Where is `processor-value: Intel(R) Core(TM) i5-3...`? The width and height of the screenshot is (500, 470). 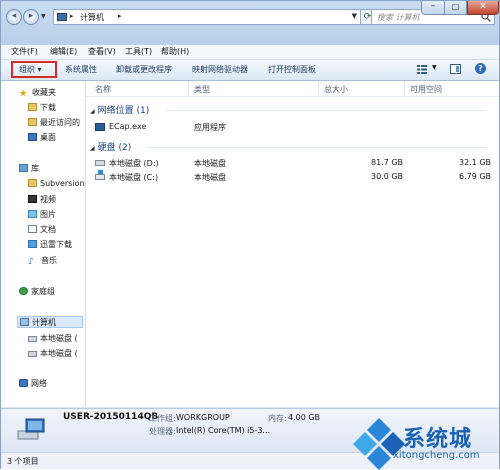
processor-value: Intel(R) Core(TM) i5-3... is located at coordinates (223, 430).